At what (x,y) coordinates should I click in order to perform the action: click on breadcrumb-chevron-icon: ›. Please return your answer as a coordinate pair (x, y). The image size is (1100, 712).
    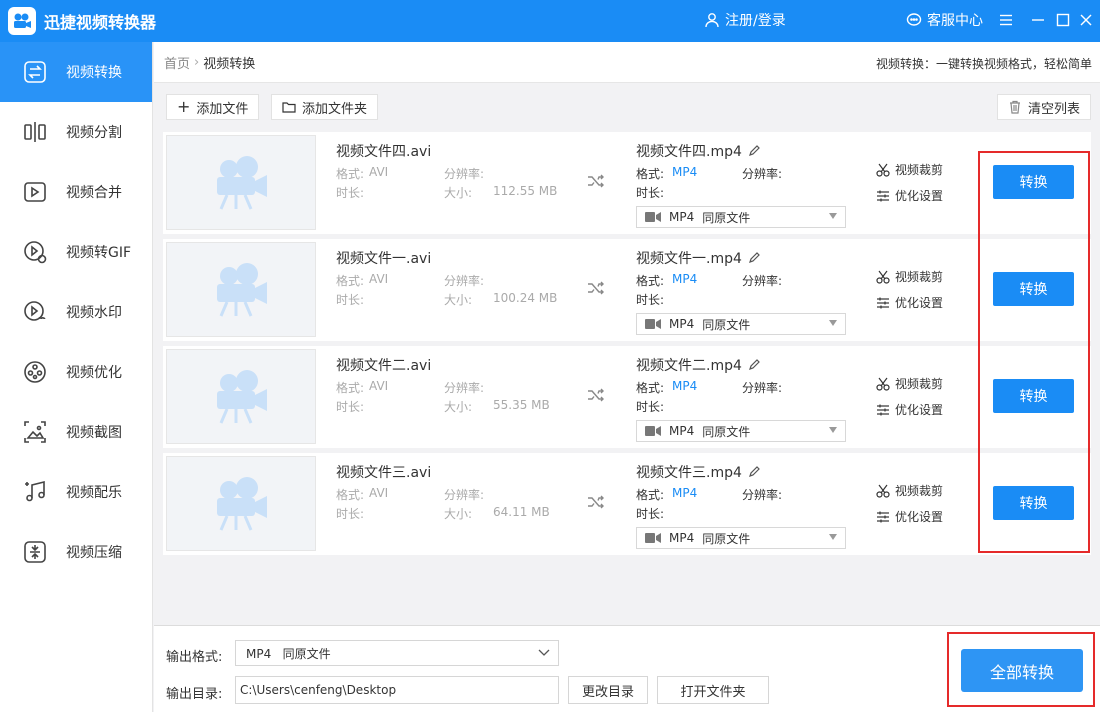
    Looking at the image, I should click on (197, 62).